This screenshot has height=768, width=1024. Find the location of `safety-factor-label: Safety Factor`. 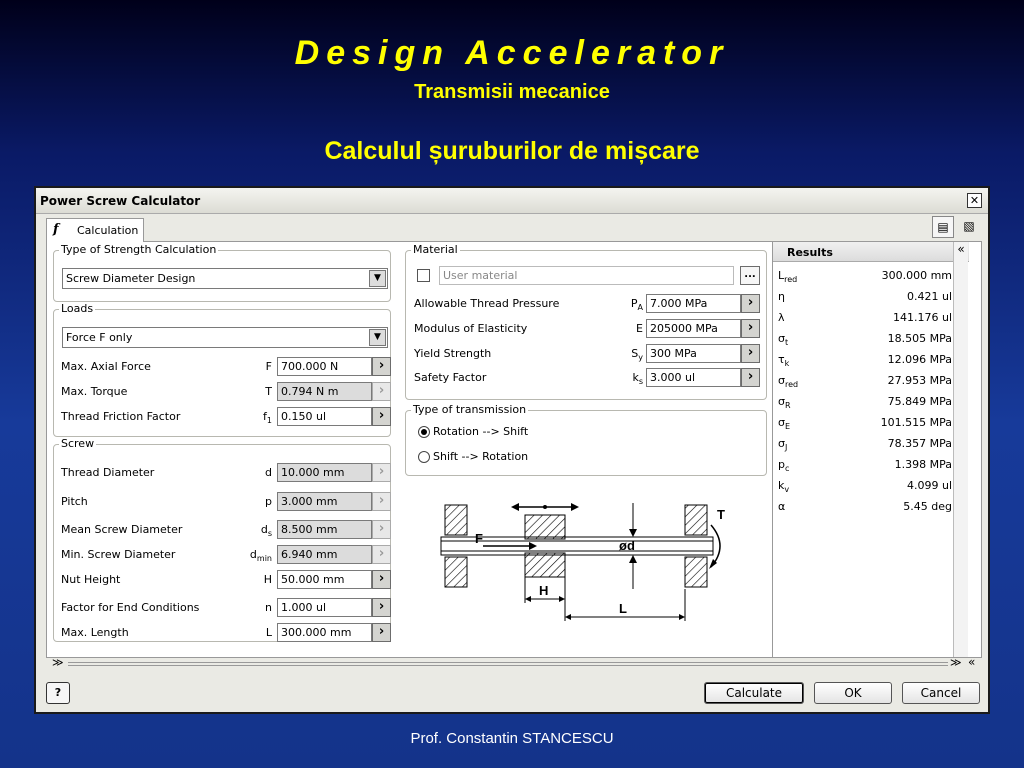

safety-factor-label: Safety Factor is located at coordinates (450, 377).